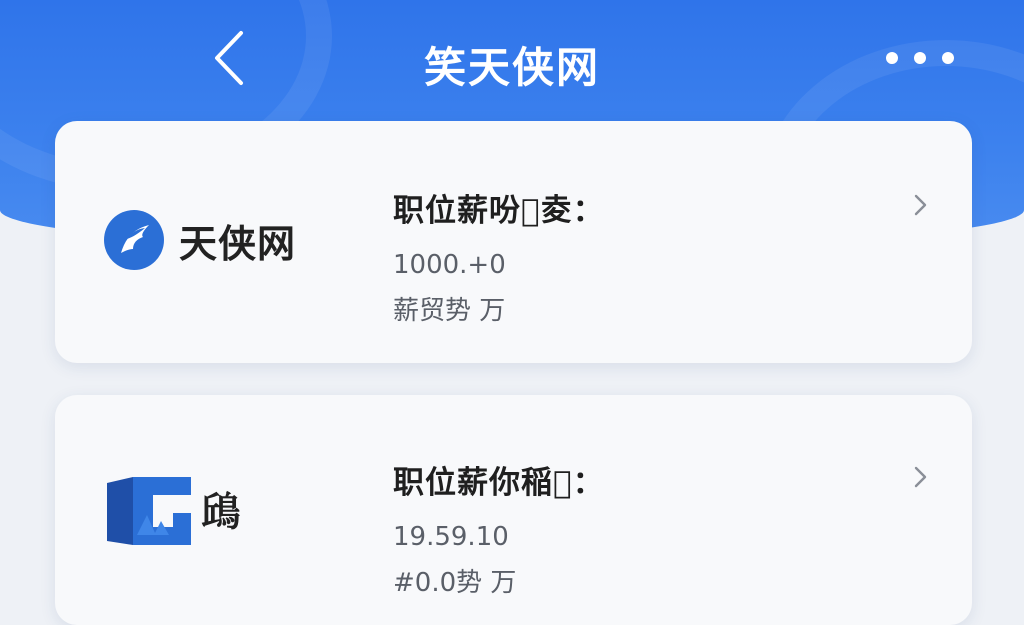 The image size is (1024, 625). I want to click on salary-value: 1000.+0, so click(449, 265).